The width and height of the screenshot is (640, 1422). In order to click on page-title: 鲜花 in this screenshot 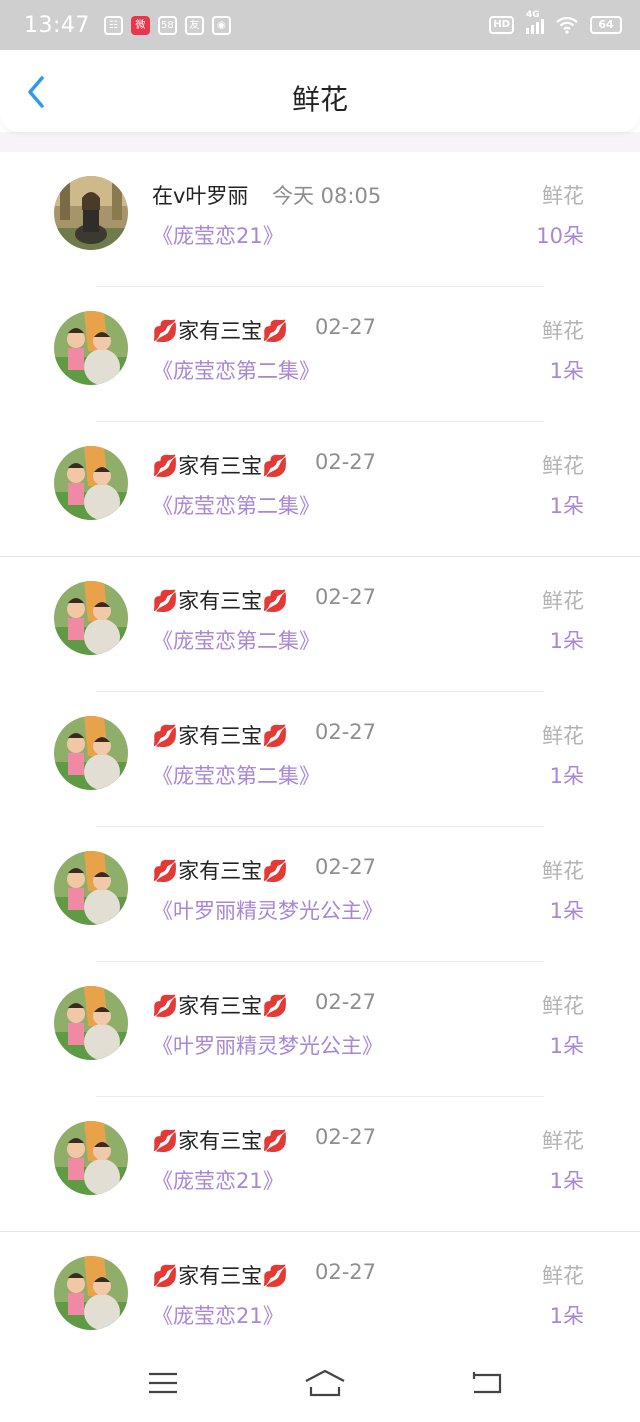, I will do `click(319, 99)`.